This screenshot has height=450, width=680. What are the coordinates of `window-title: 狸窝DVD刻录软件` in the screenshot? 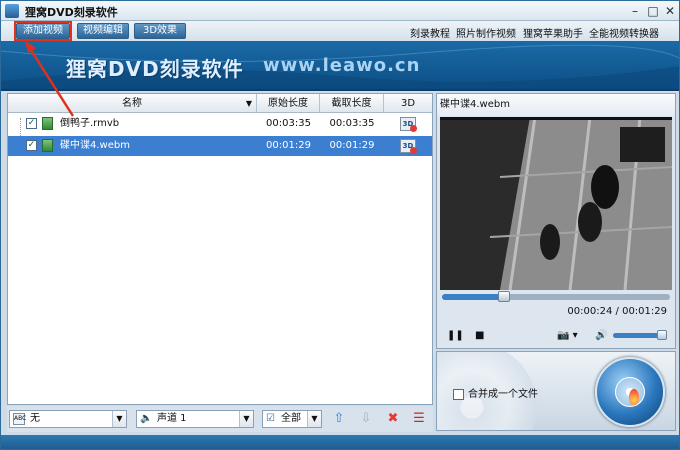 It's located at (71, 12).